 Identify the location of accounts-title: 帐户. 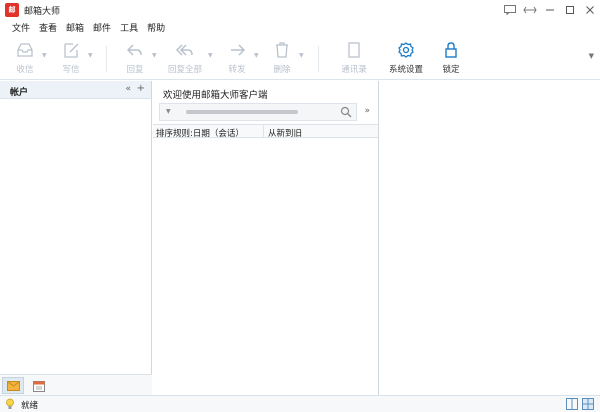
(19, 93).